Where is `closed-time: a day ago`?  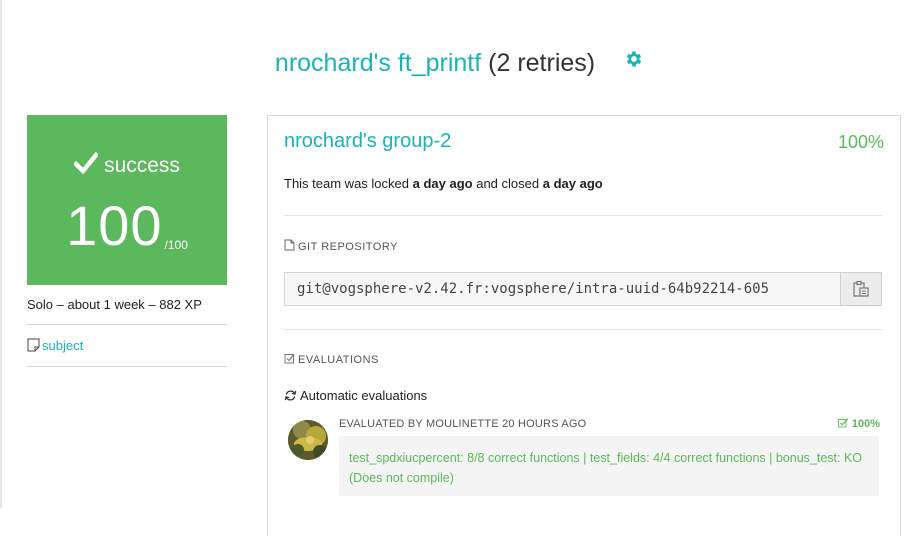
closed-time: a day ago is located at coordinates (572, 183).